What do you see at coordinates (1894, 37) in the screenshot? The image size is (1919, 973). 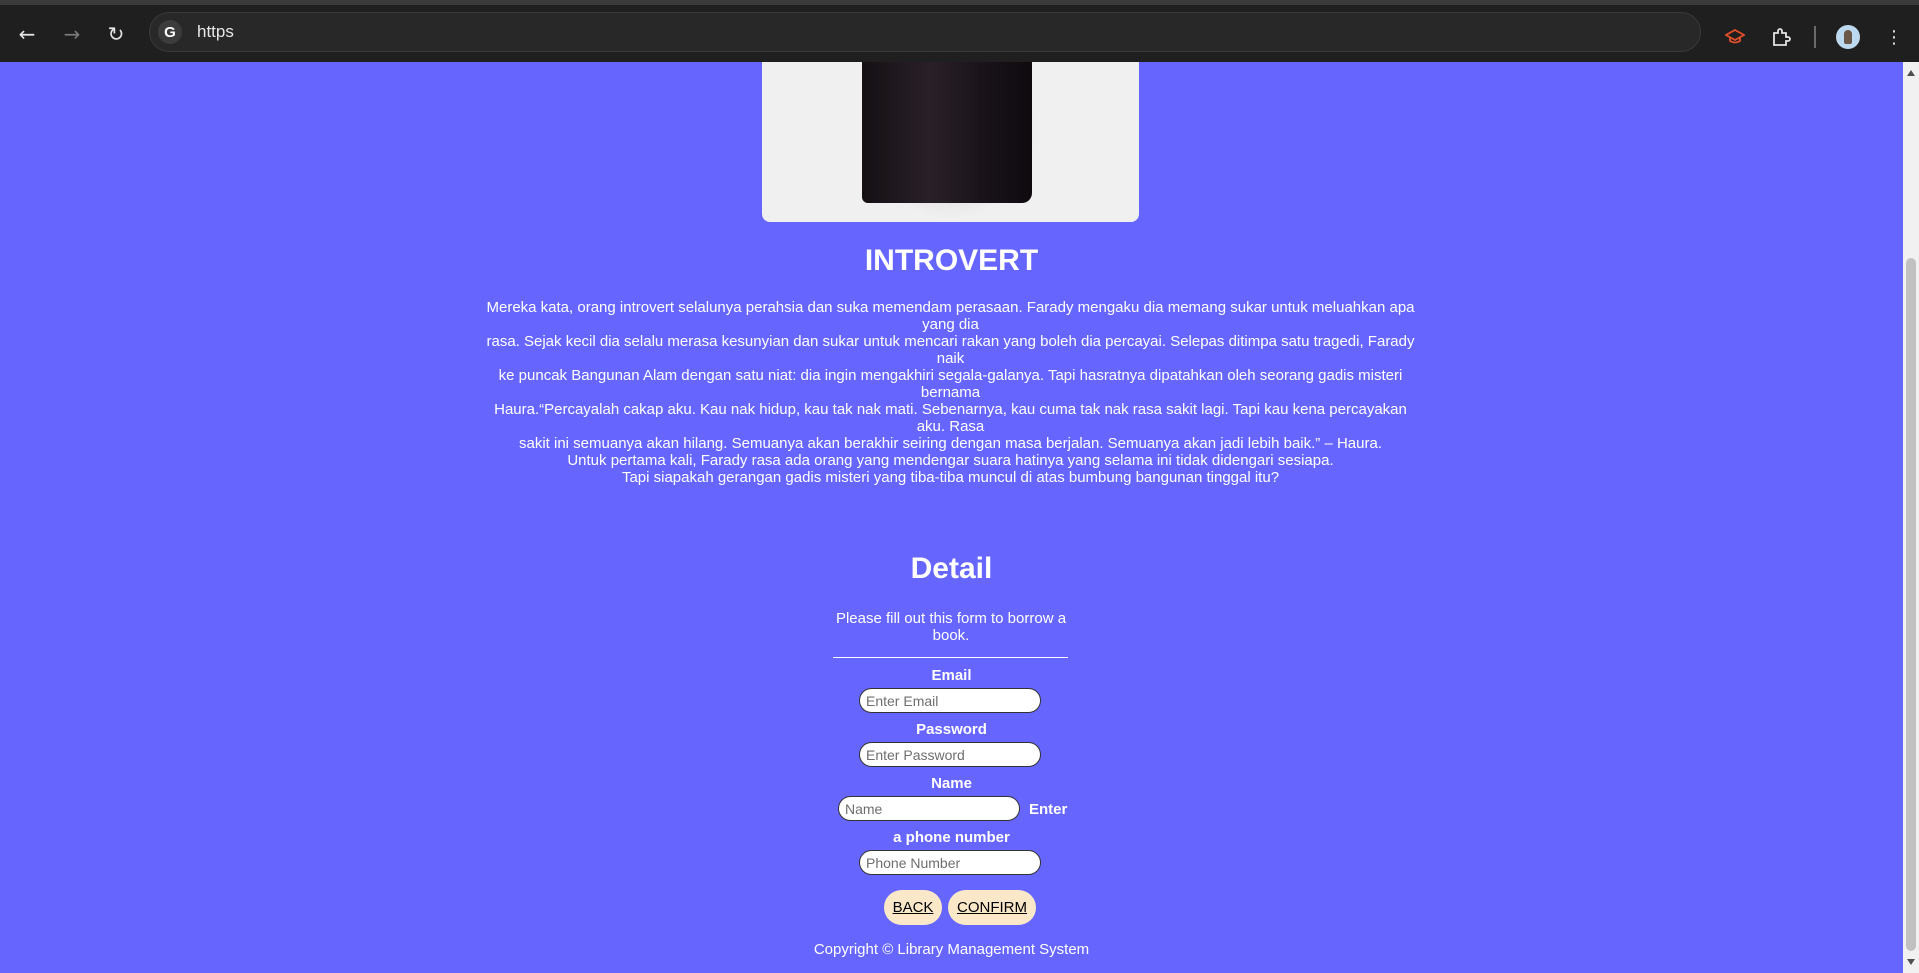 I see `more-menu-icon: ⋮` at bounding box center [1894, 37].